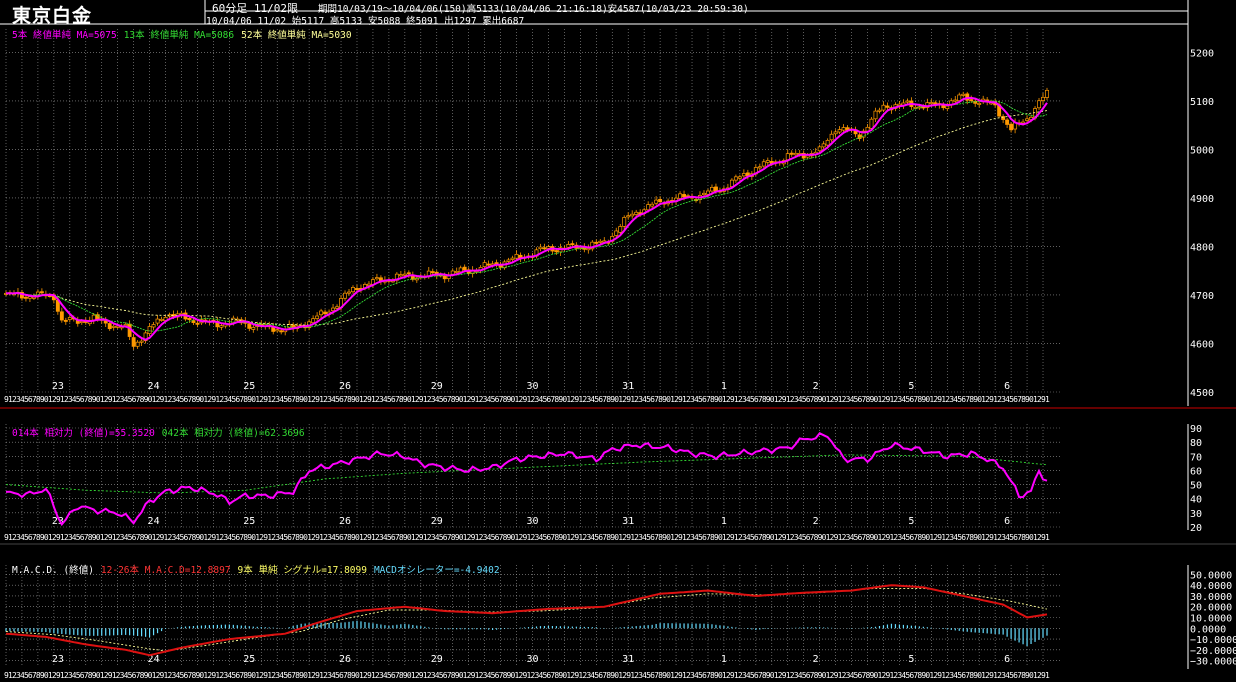 Image resolution: width=1236 pixels, height=682 pixels. What do you see at coordinates (1196, 429) in the screenshot?
I see `y-tick-label: 90` at bounding box center [1196, 429].